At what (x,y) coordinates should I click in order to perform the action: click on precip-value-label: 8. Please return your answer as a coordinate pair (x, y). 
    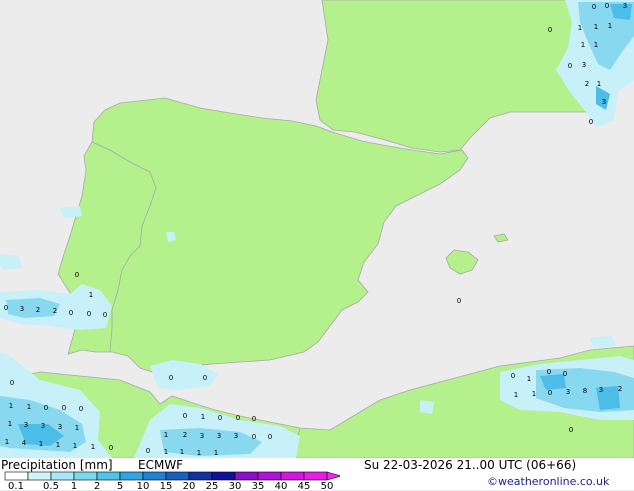
    Looking at the image, I should click on (585, 391).